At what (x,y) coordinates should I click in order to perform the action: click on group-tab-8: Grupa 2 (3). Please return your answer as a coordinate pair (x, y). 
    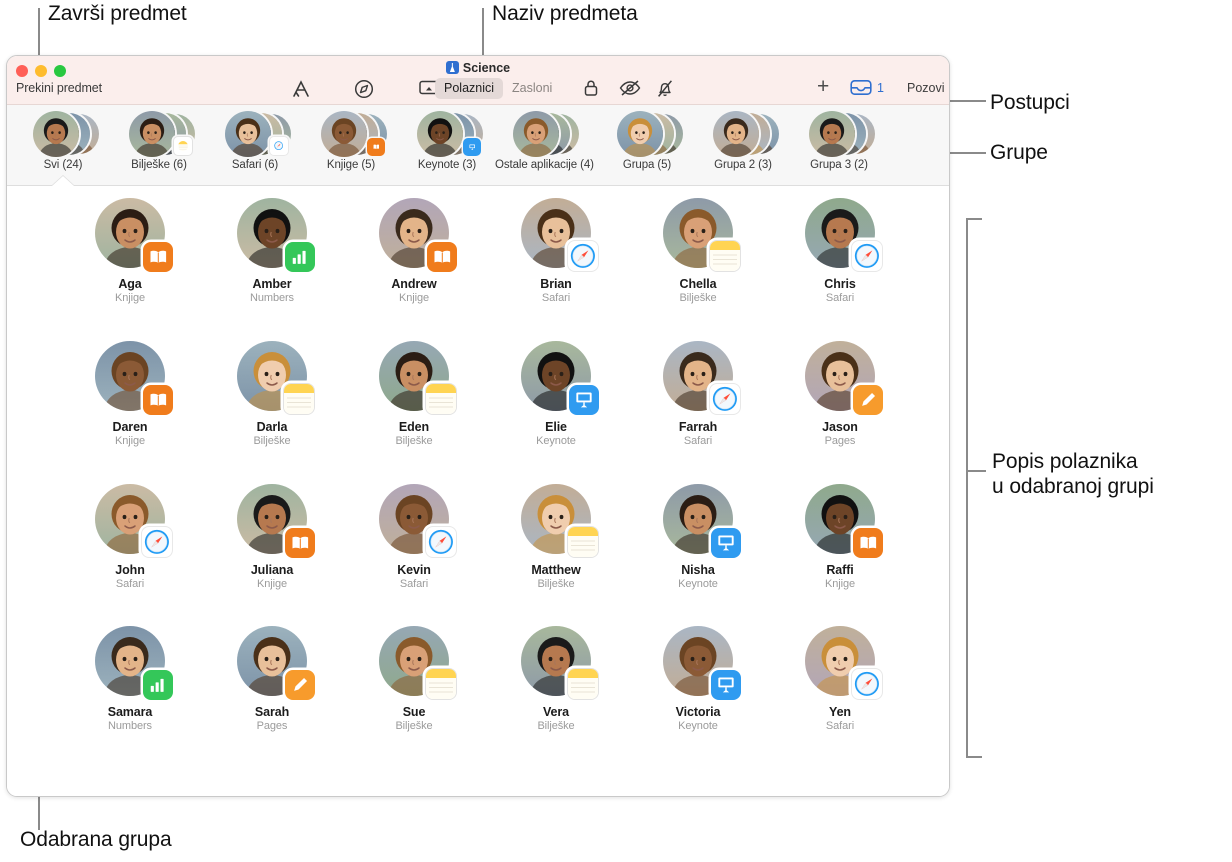
    Looking at the image, I should click on (743, 141).